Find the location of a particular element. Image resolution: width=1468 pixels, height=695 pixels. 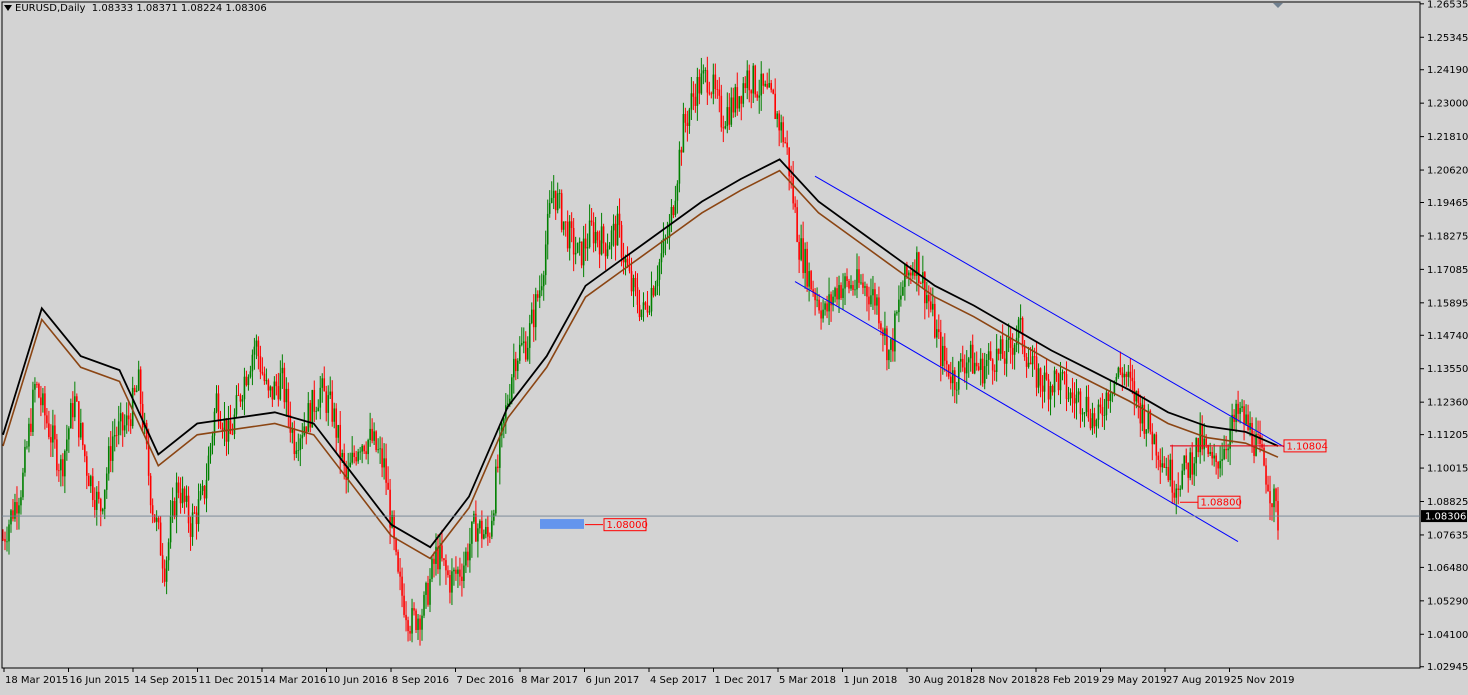

y-tick-label: 1.11205 is located at coordinates (1447, 435).